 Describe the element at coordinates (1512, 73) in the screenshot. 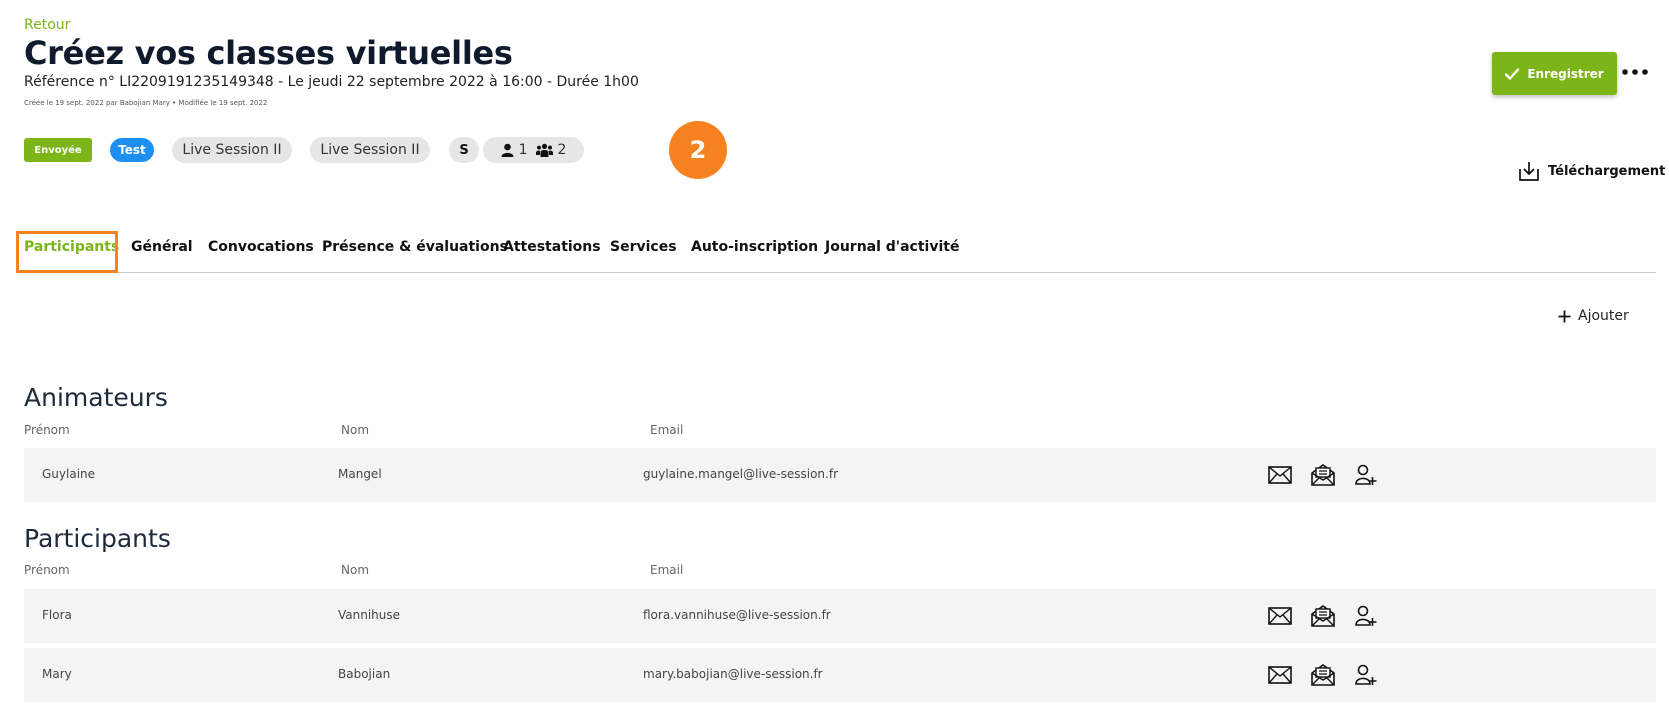

I see `check-icon` at that location.